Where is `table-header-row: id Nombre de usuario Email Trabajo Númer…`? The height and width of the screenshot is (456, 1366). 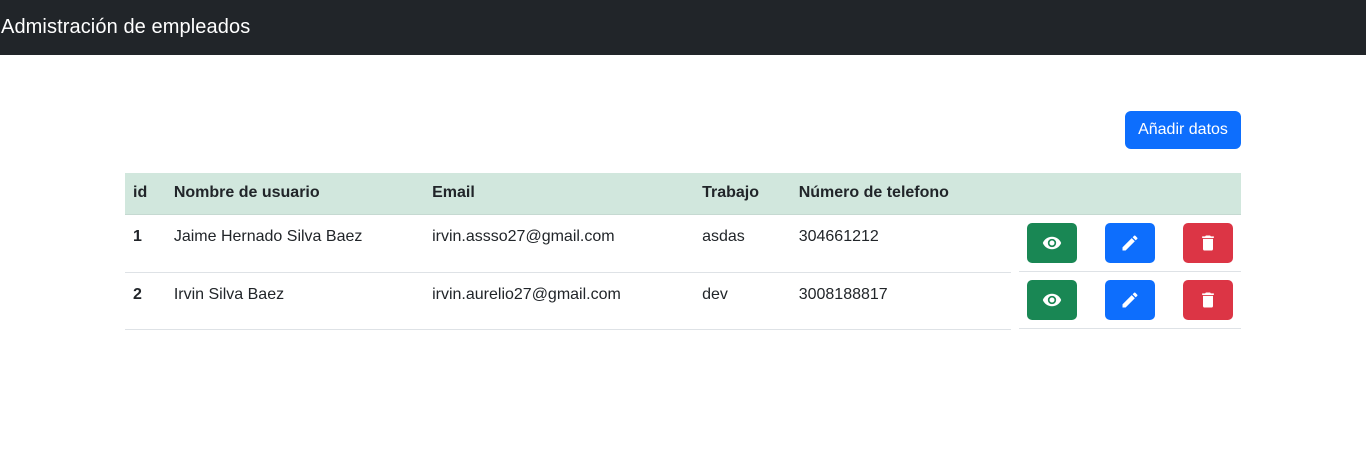 table-header-row: id Nombre de usuario Email Trabajo Númer… is located at coordinates (683, 194).